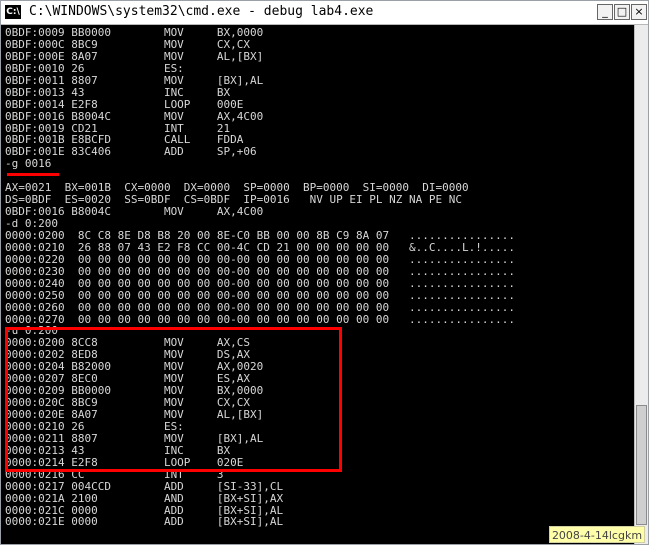  Describe the element at coordinates (28, 164) in the screenshot. I see `console-line: -g 0016` at that location.